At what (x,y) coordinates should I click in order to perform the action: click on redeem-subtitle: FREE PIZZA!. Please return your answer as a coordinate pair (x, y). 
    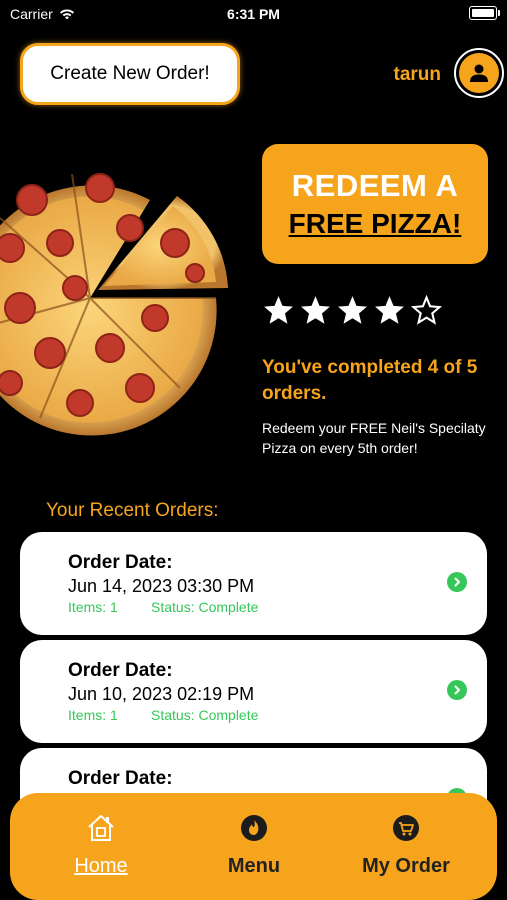
    Looking at the image, I should click on (375, 223).